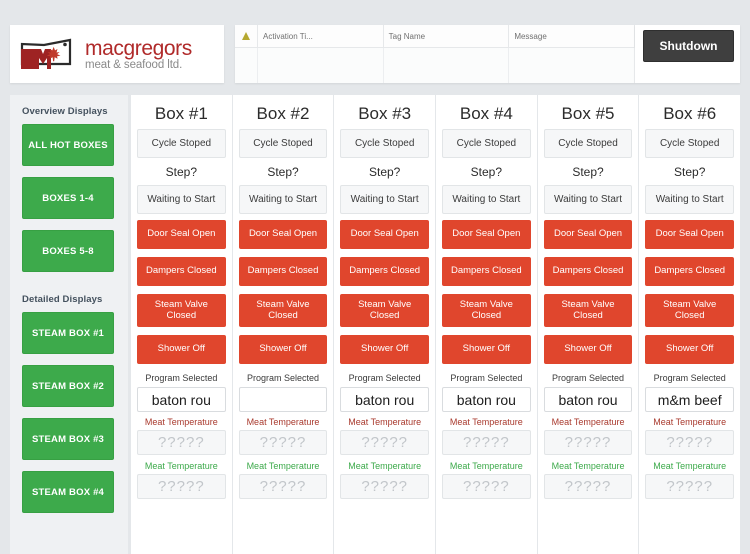  I want to click on alarm-column-tag-name: Tag Name, so click(446, 36).